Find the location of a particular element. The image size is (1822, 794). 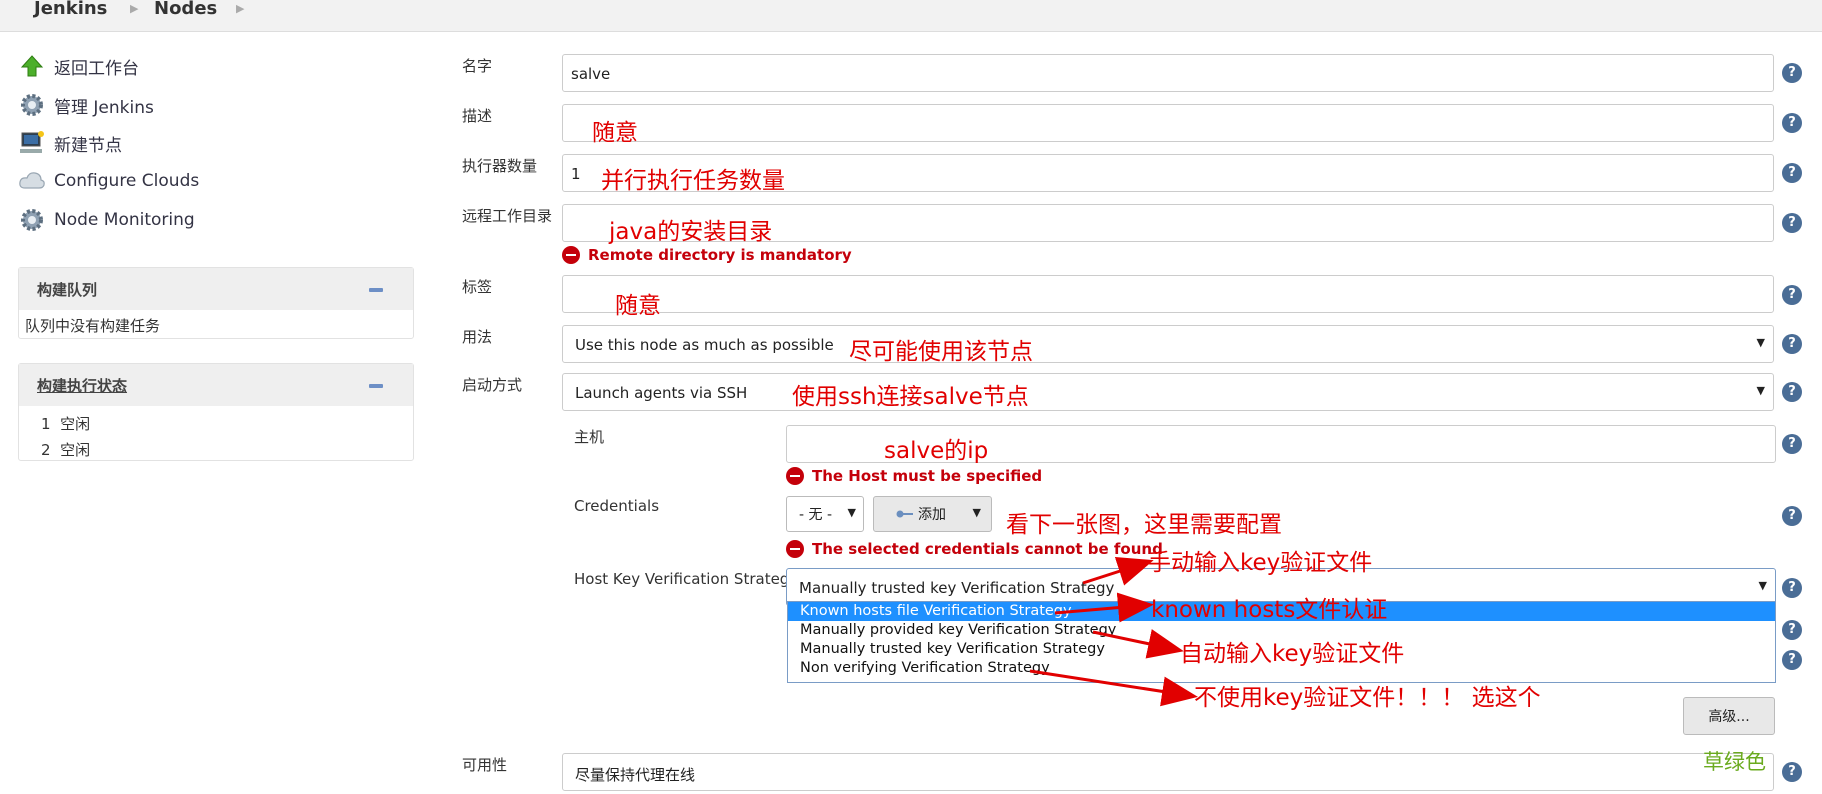

availability-select: 尽量保持代理在线 is located at coordinates (1168, 772).